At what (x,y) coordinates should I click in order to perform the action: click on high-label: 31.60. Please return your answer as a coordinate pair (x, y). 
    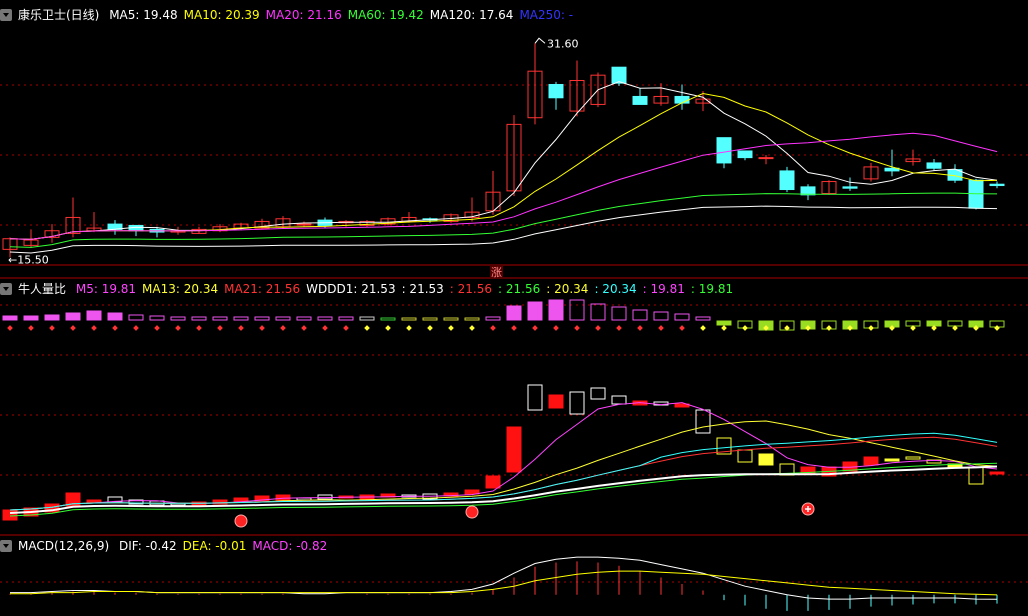
    Looking at the image, I should click on (563, 43).